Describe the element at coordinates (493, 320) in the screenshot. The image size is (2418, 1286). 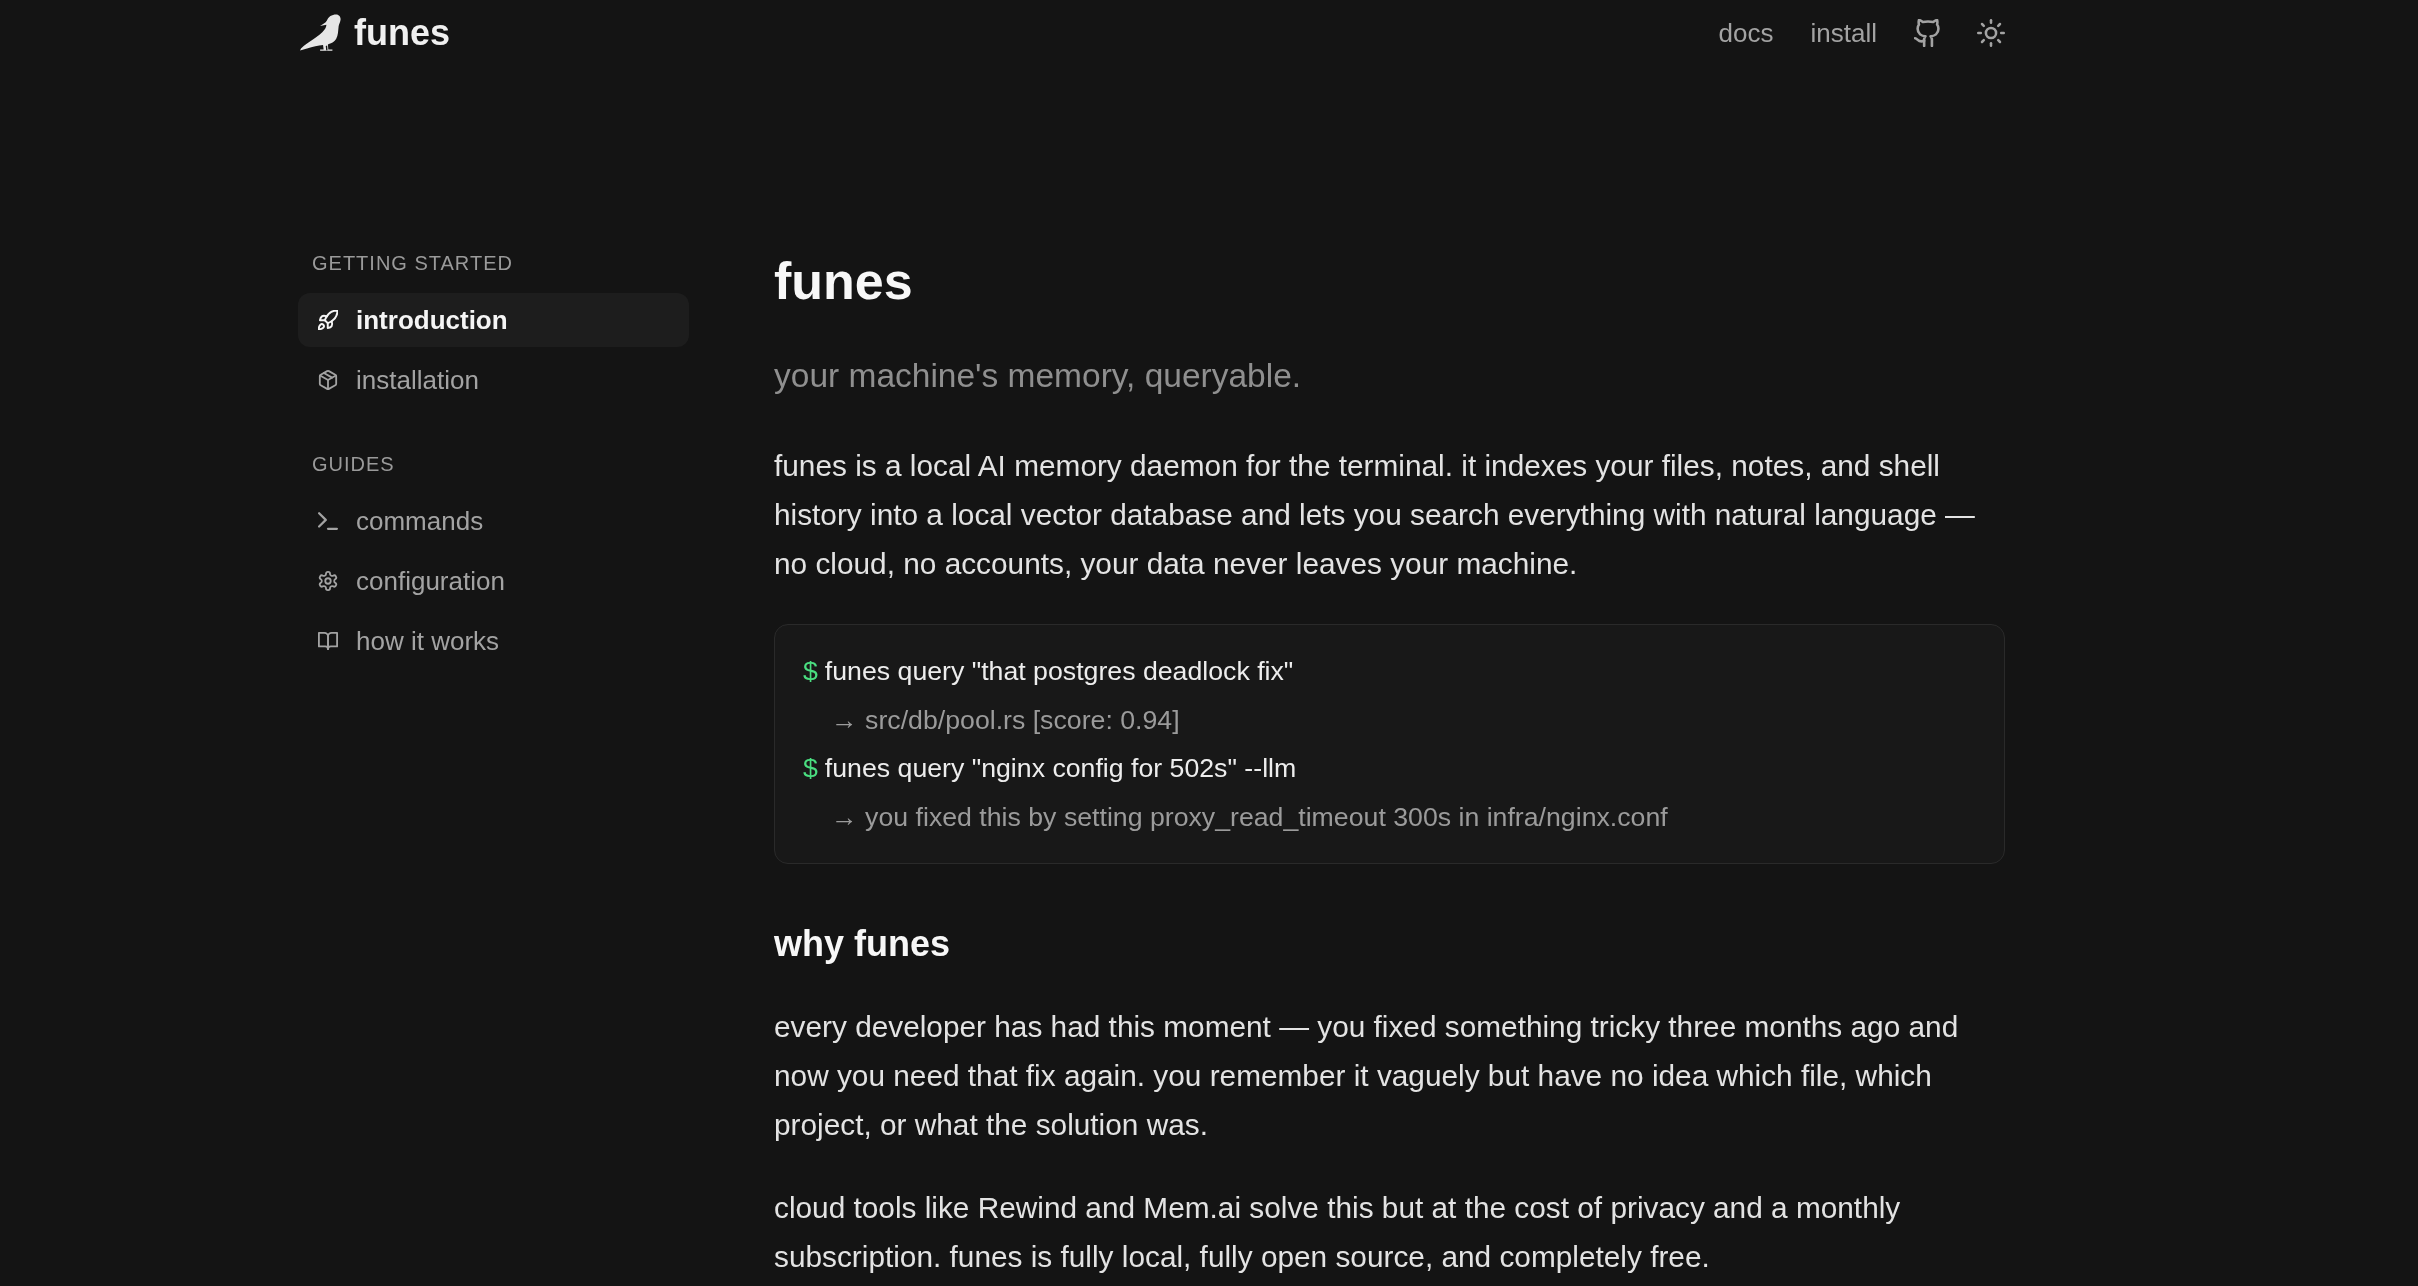
I see `sidebar-item: introduction` at that location.